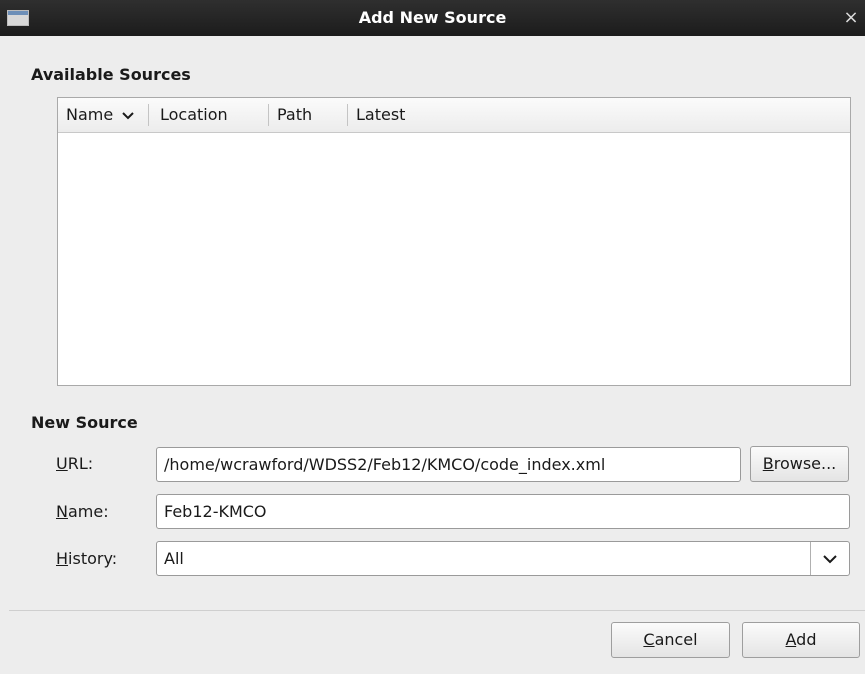 The height and width of the screenshot is (674, 865). Describe the element at coordinates (437, 610) in the screenshot. I see `button-divider` at that location.